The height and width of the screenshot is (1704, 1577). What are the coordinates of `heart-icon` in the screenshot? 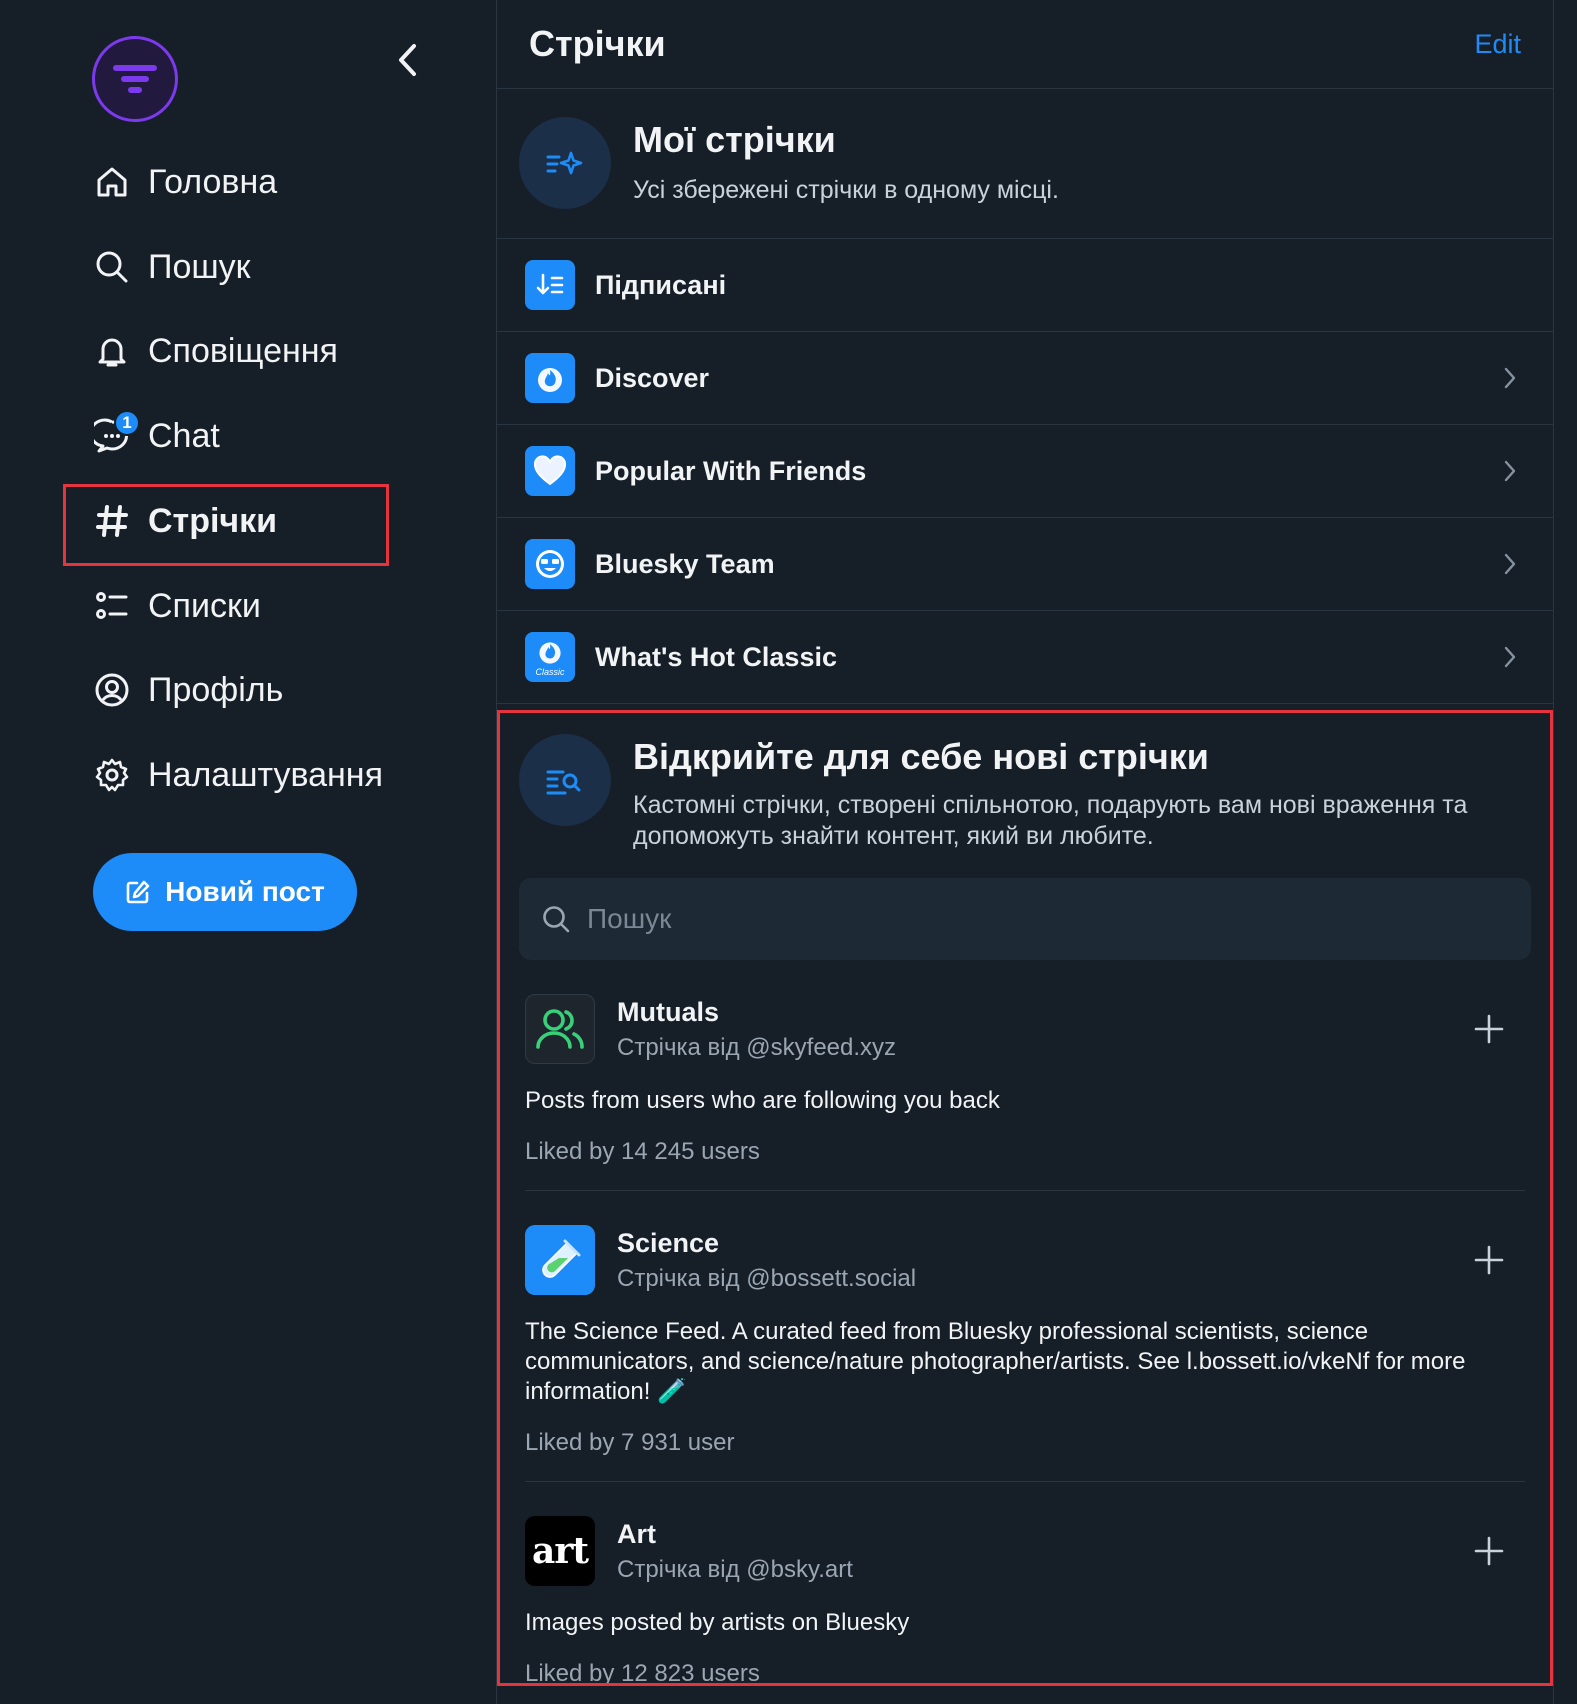 It's located at (550, 471).